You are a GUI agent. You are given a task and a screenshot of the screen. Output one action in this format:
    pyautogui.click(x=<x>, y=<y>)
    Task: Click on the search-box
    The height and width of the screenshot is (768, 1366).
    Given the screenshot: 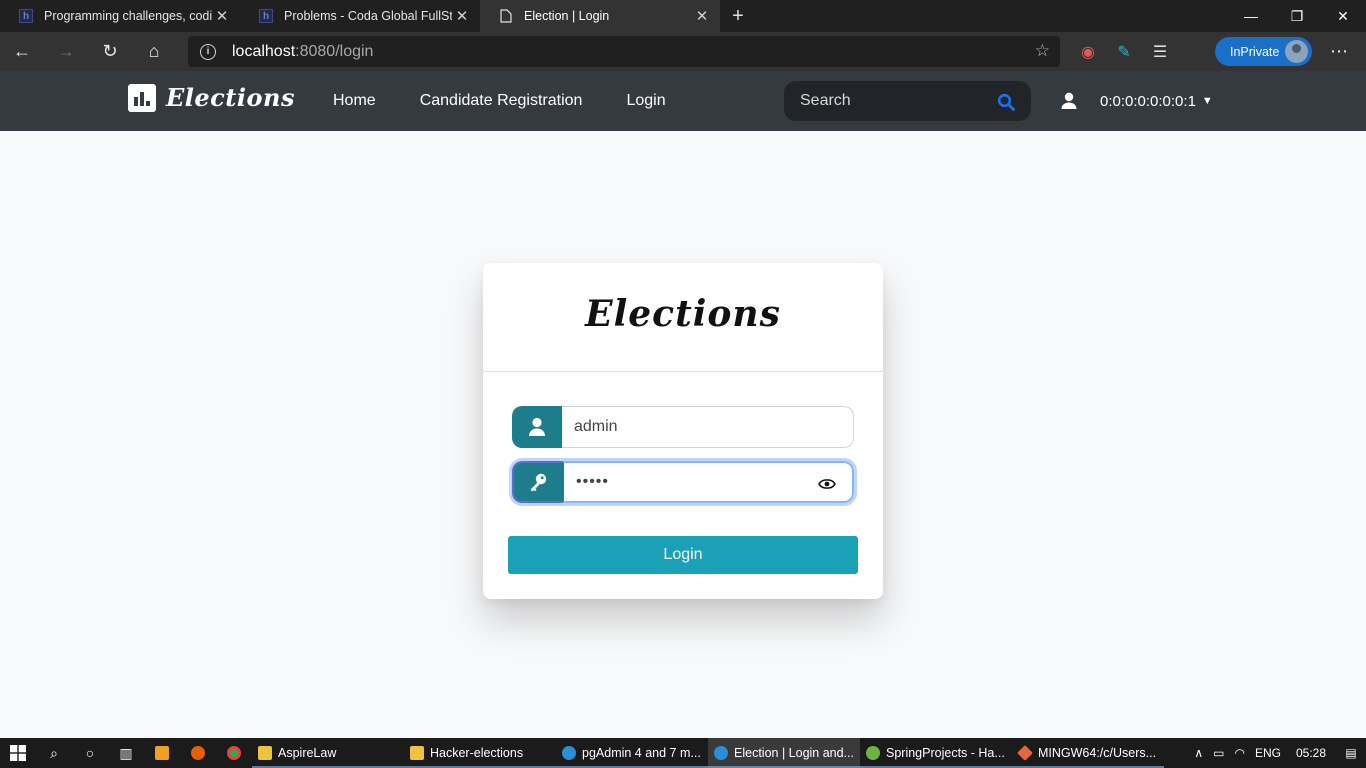 What is the action you would take?
    pyautogui.click(x=907, y=101)
    